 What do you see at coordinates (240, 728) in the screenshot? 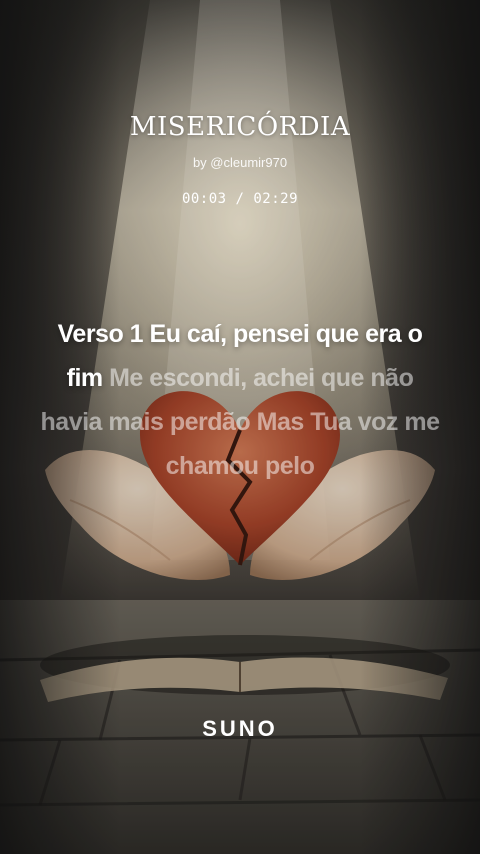
I see `suno-logo: SUNO` at bounding box center [240, 728].